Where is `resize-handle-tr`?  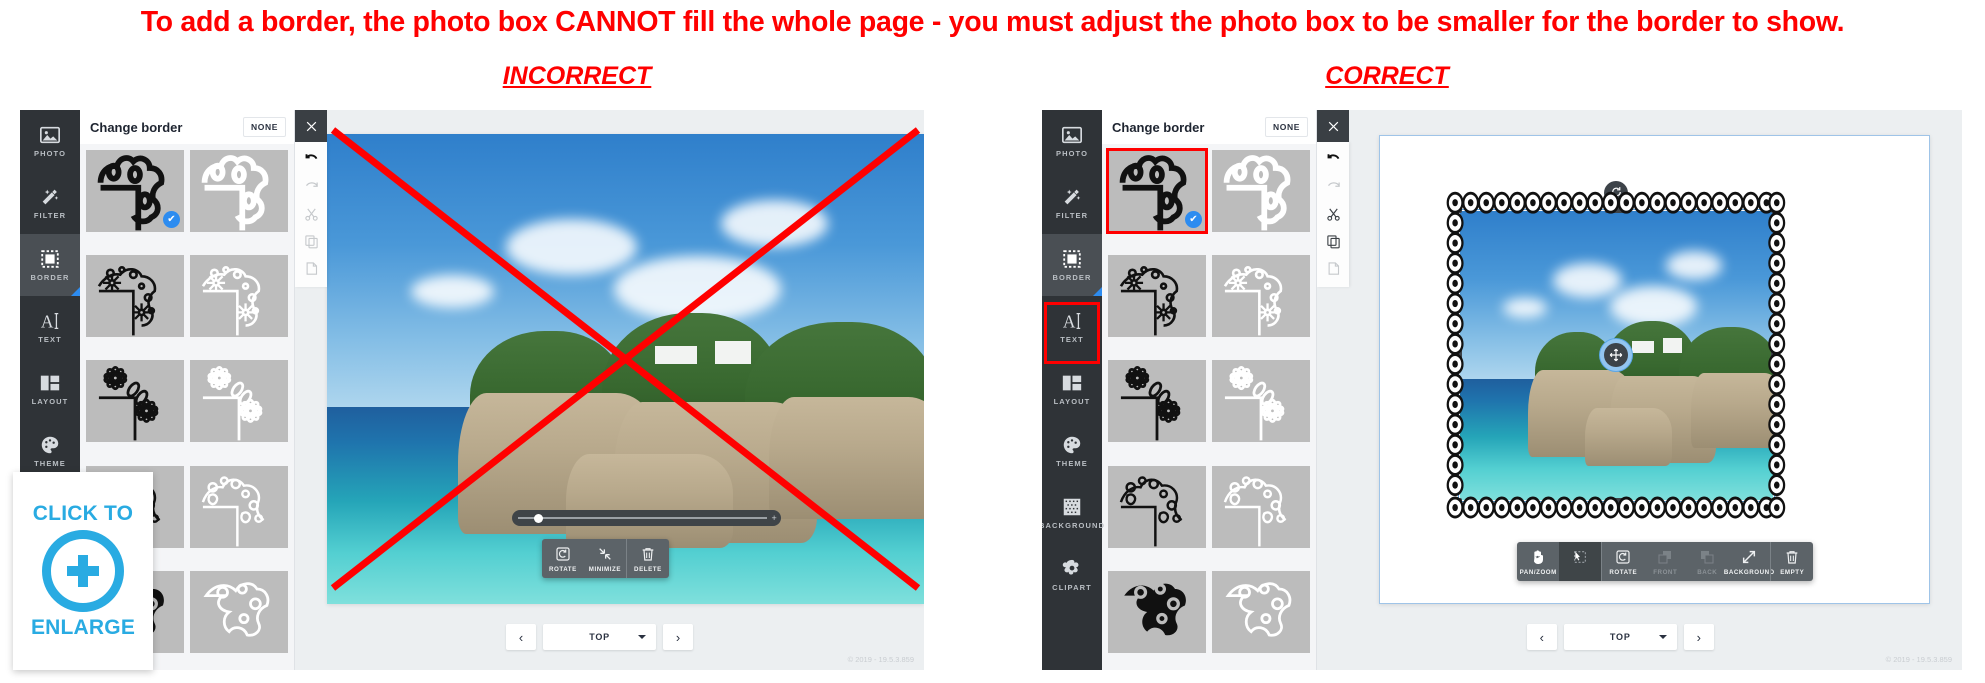 resize-handle-tr is located at coordinates (1774, 209).